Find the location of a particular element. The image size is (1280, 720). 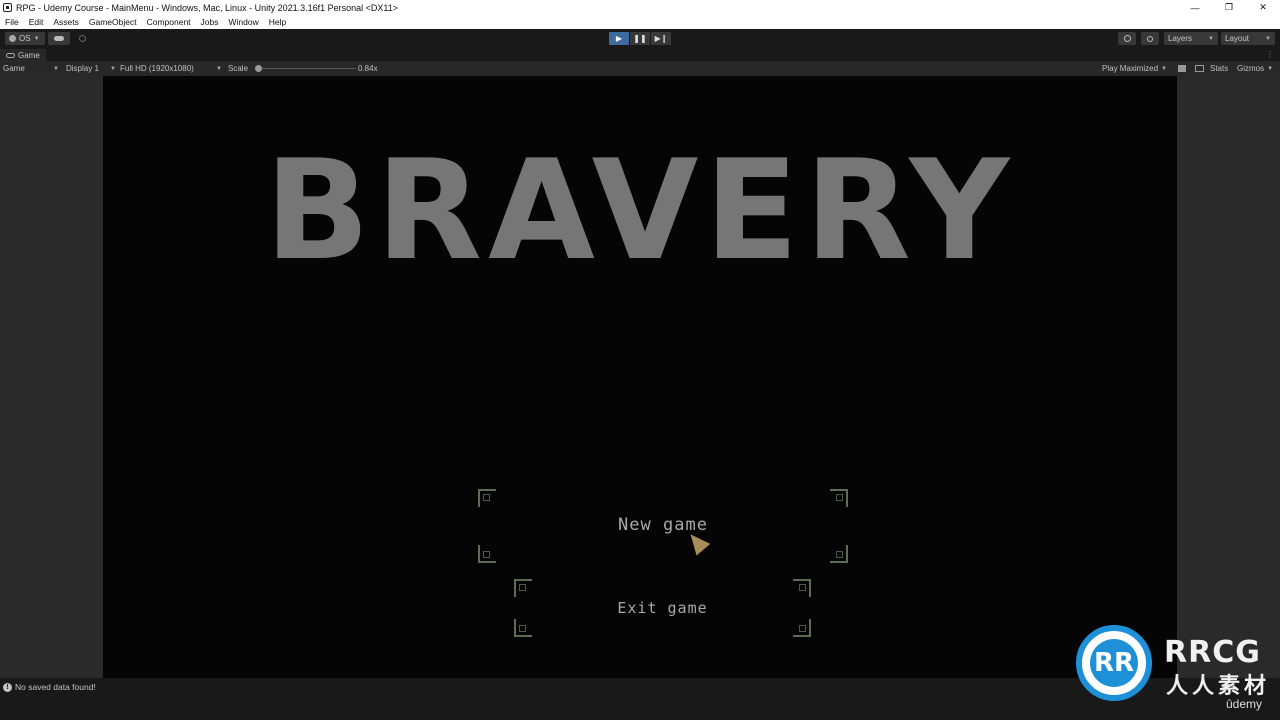

stats-button: Stats is located at coordinates (1219, 68).